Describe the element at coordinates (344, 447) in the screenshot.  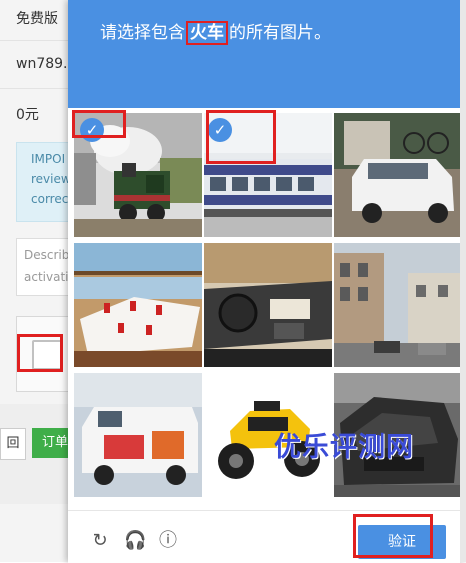
I see `watermark: 优乐评测网` at that location.